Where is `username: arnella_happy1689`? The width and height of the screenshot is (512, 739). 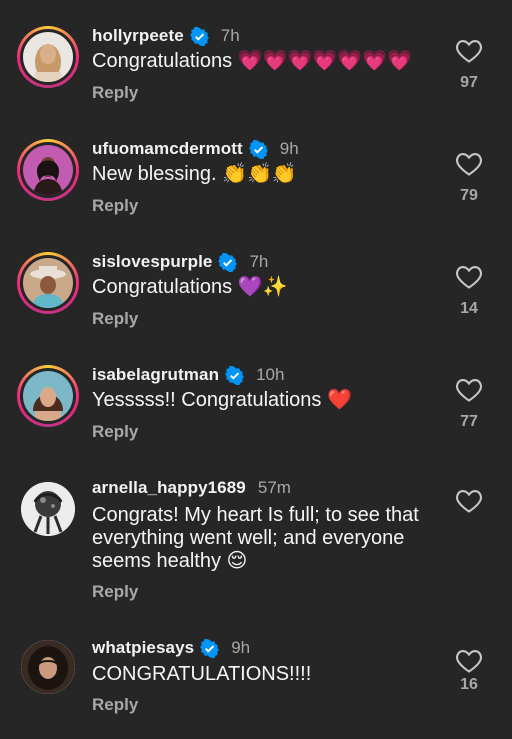
username: arnella_happy1689 is located at coordinates (169, 488).